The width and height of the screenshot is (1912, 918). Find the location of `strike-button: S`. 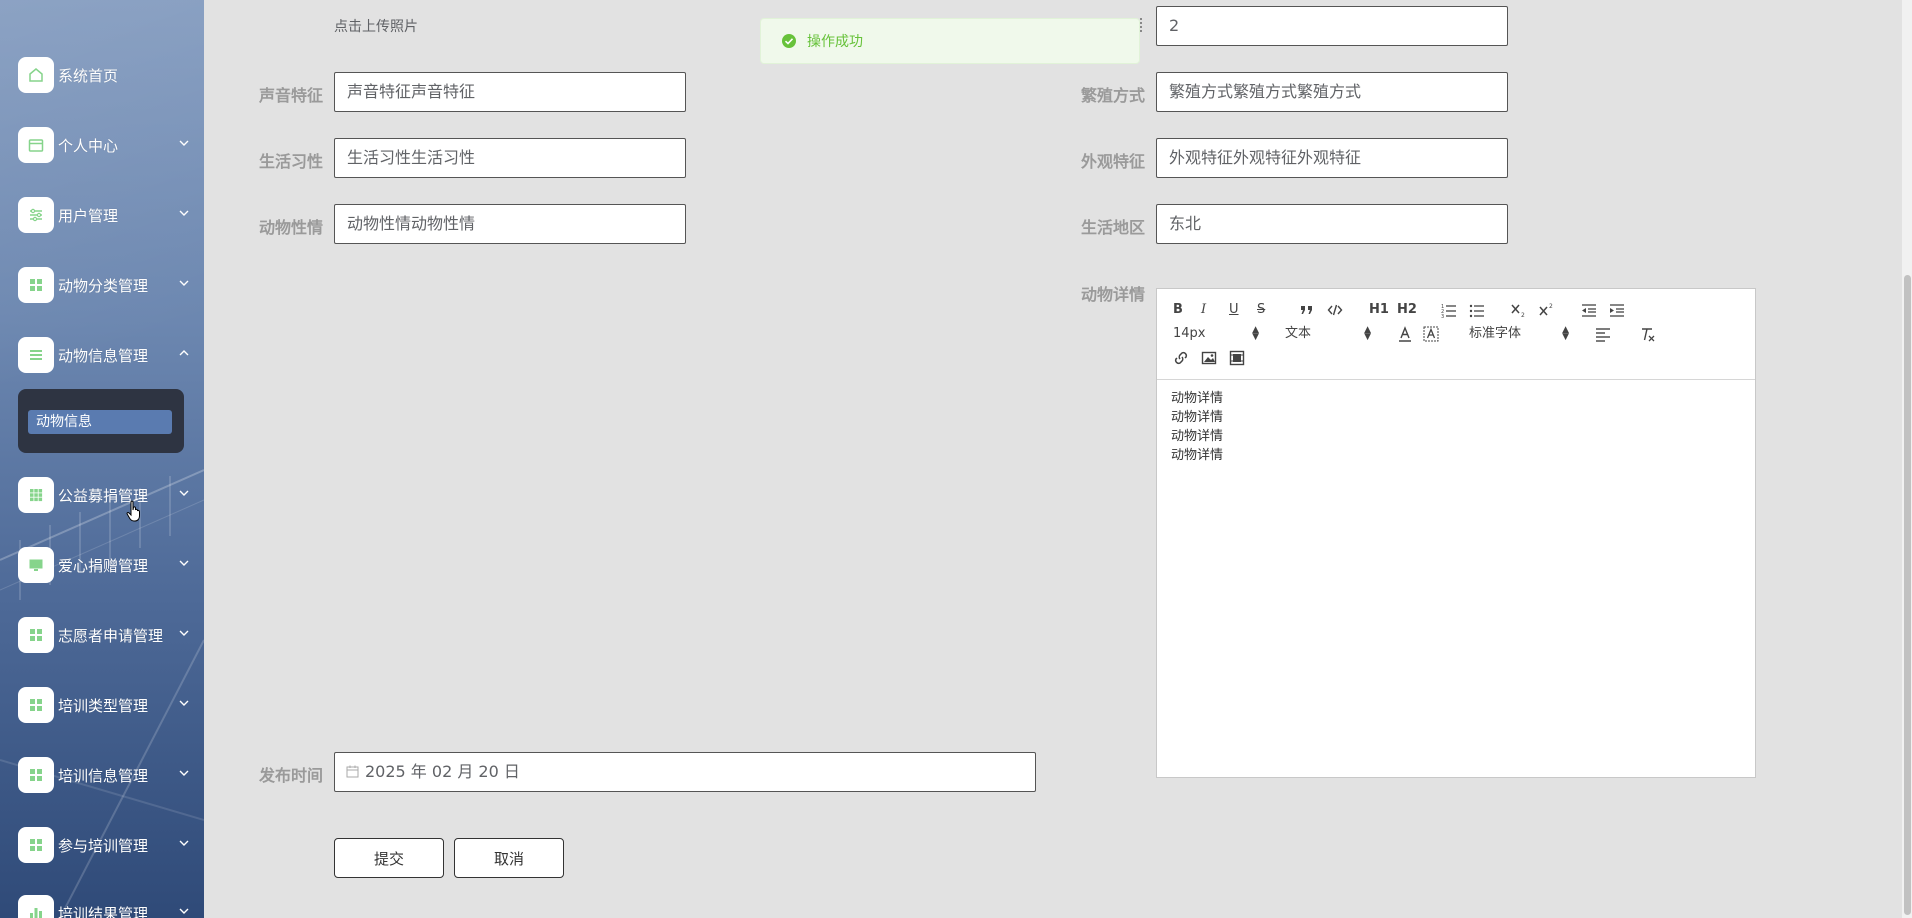

strike-button: S is located at coordinates (1261, 310).